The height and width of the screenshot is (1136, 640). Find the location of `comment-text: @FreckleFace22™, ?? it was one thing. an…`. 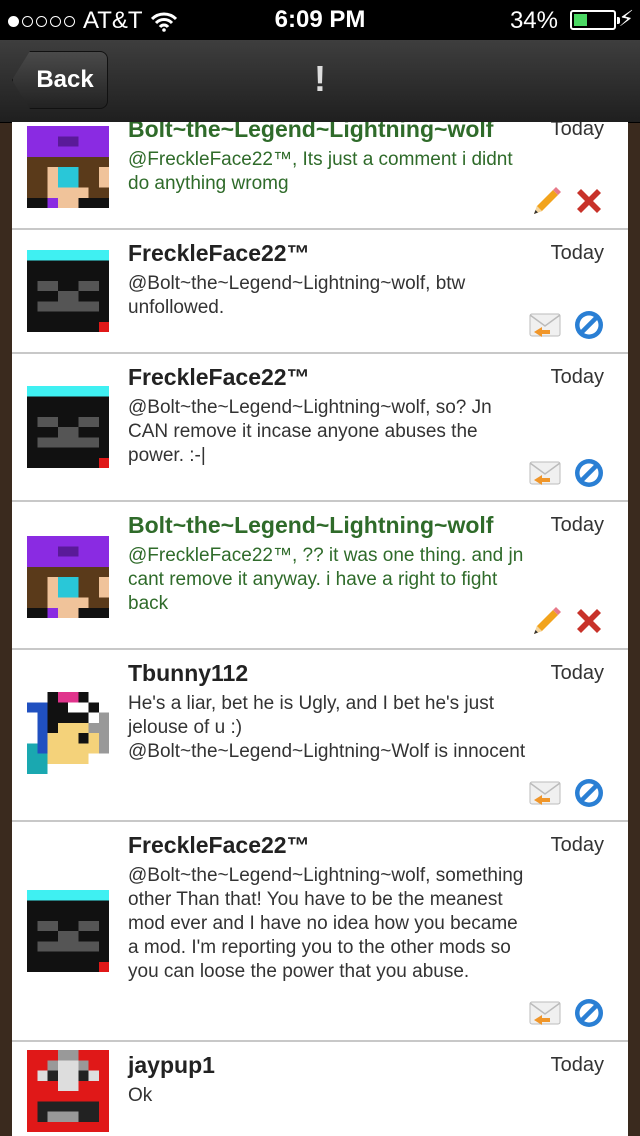

comment-text: @FreckleFace22™, ?? it was one thing. an… is located at coordinates (326, 579).